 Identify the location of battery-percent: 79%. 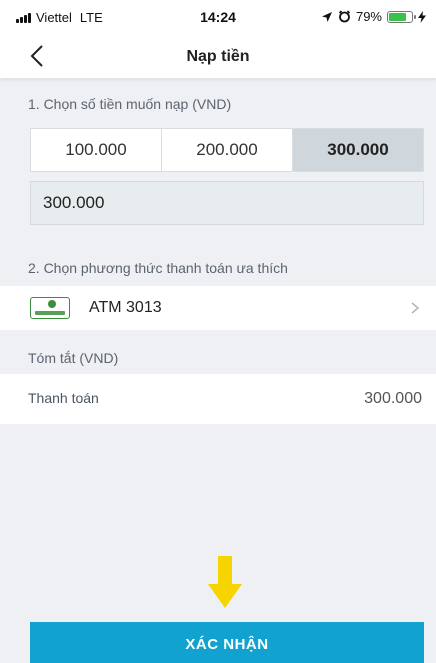
(368, 16).